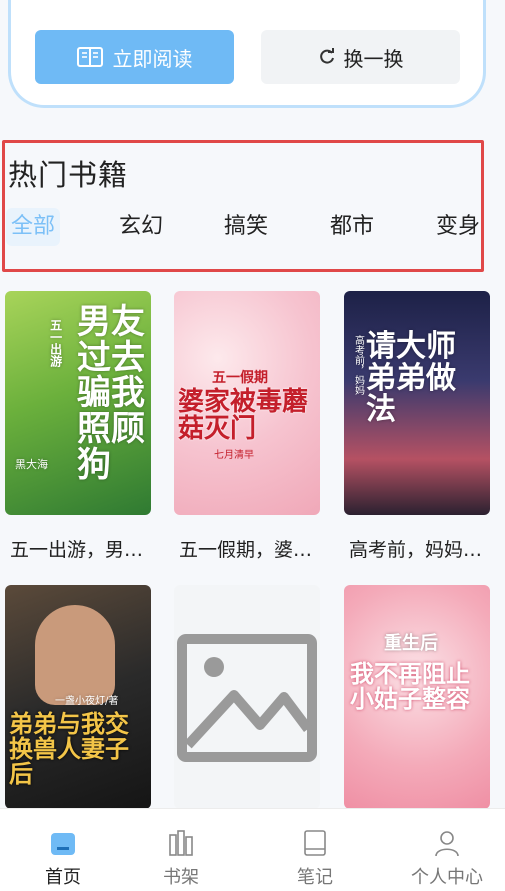  I want to click on change-batch-button: 换一换, so click(360, 57).